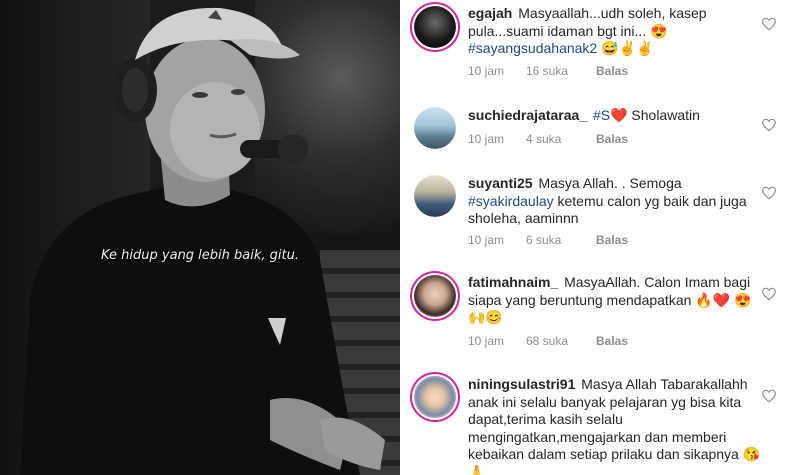 Image resolution: width=800 pixels, height=475 pixels. I want to click on hashtag-link: #sayangsudahanak2, so click(532, 48).